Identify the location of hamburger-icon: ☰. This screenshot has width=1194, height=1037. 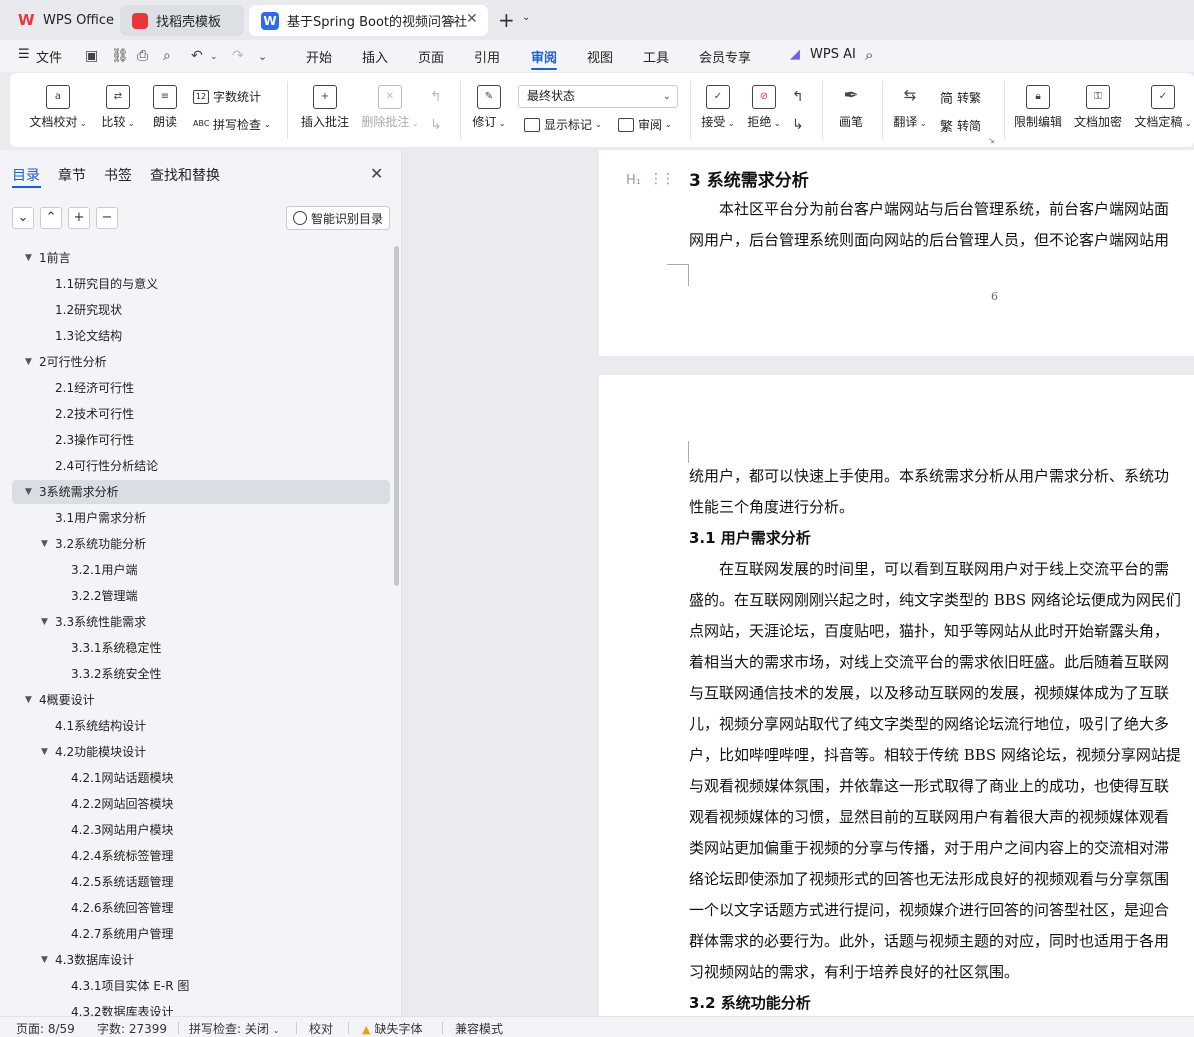
(24, 54).